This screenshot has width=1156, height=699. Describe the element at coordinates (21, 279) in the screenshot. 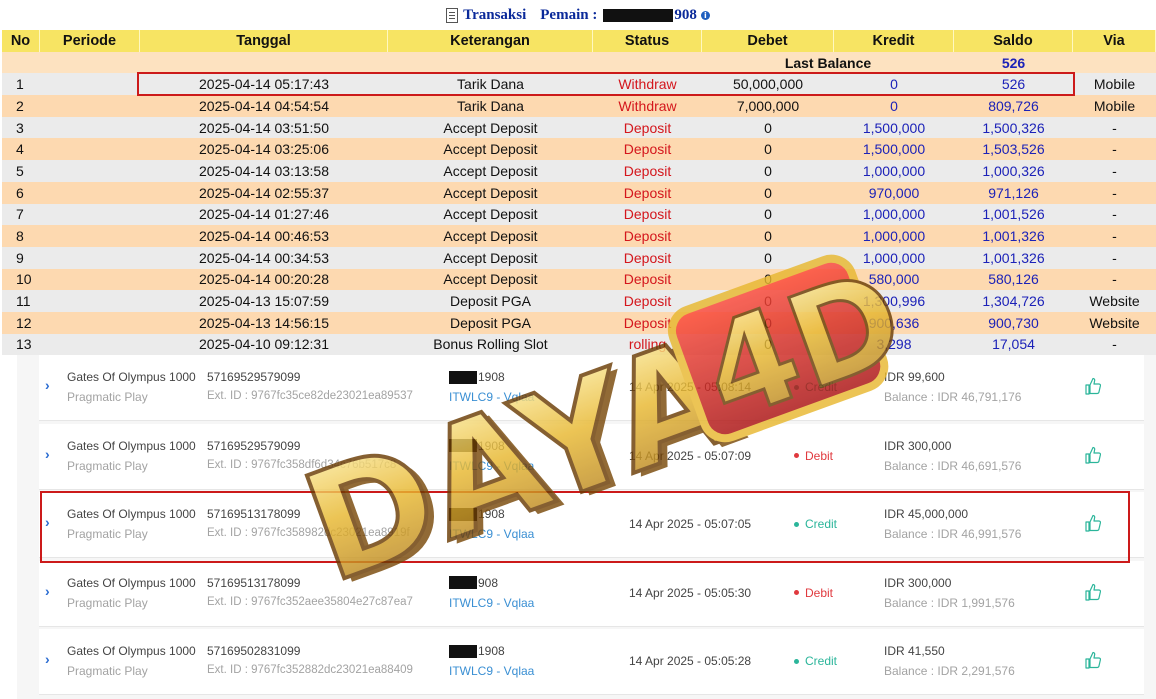

I see `cell-no: 10` at that location.